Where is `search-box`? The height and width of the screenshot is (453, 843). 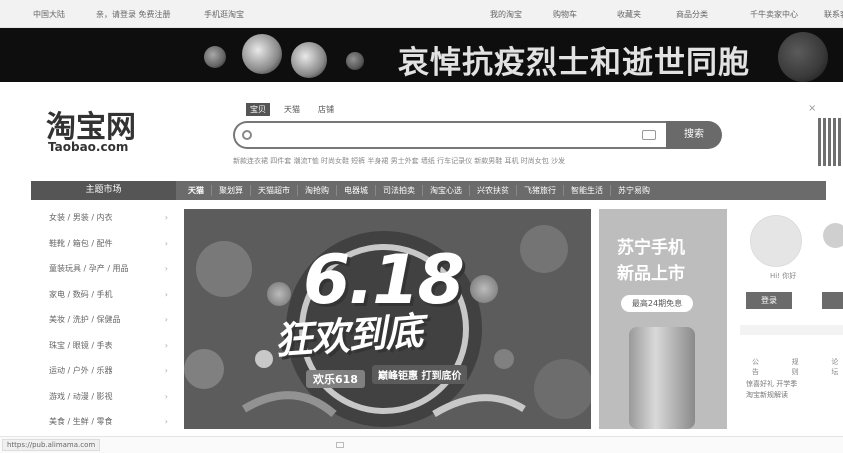 search-box is located at coordinates (449, 135).